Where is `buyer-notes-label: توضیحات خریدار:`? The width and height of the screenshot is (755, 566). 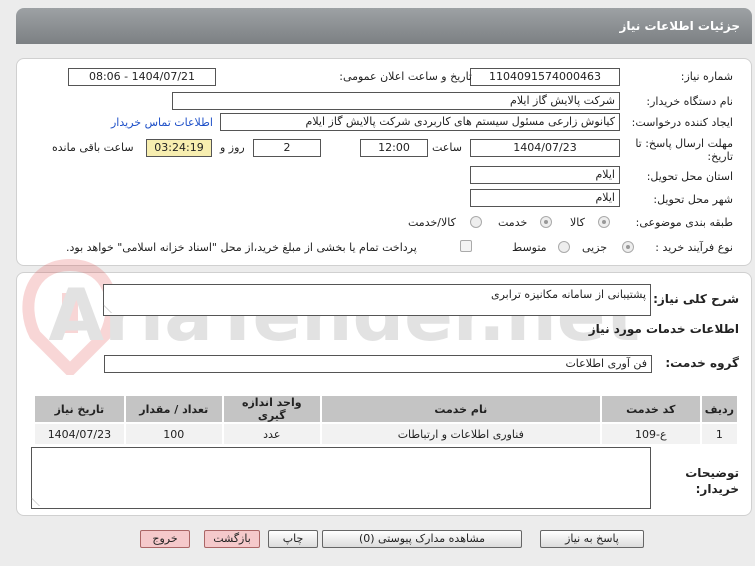
buyer-notes-label: توضیحات خریدار: is located at coordinates (712, 481).